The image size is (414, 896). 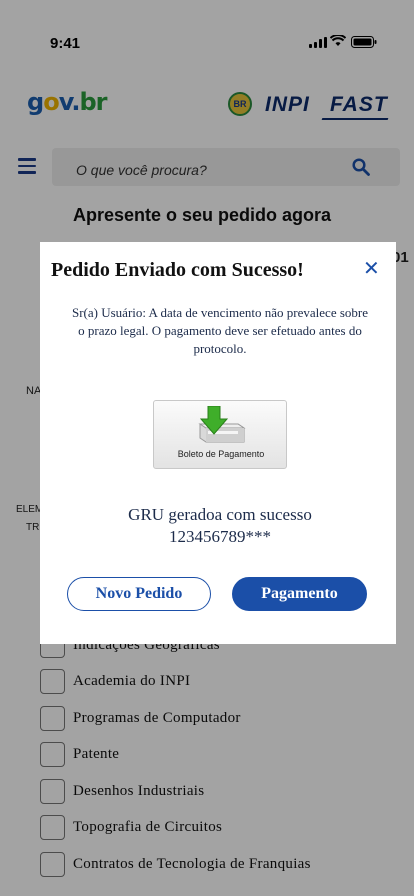 What do you see at coordinates (220, 514) in the screenshot?
I see `gru-status-text: GRU geradoa com sucesso` at bounding box center [220, 514].